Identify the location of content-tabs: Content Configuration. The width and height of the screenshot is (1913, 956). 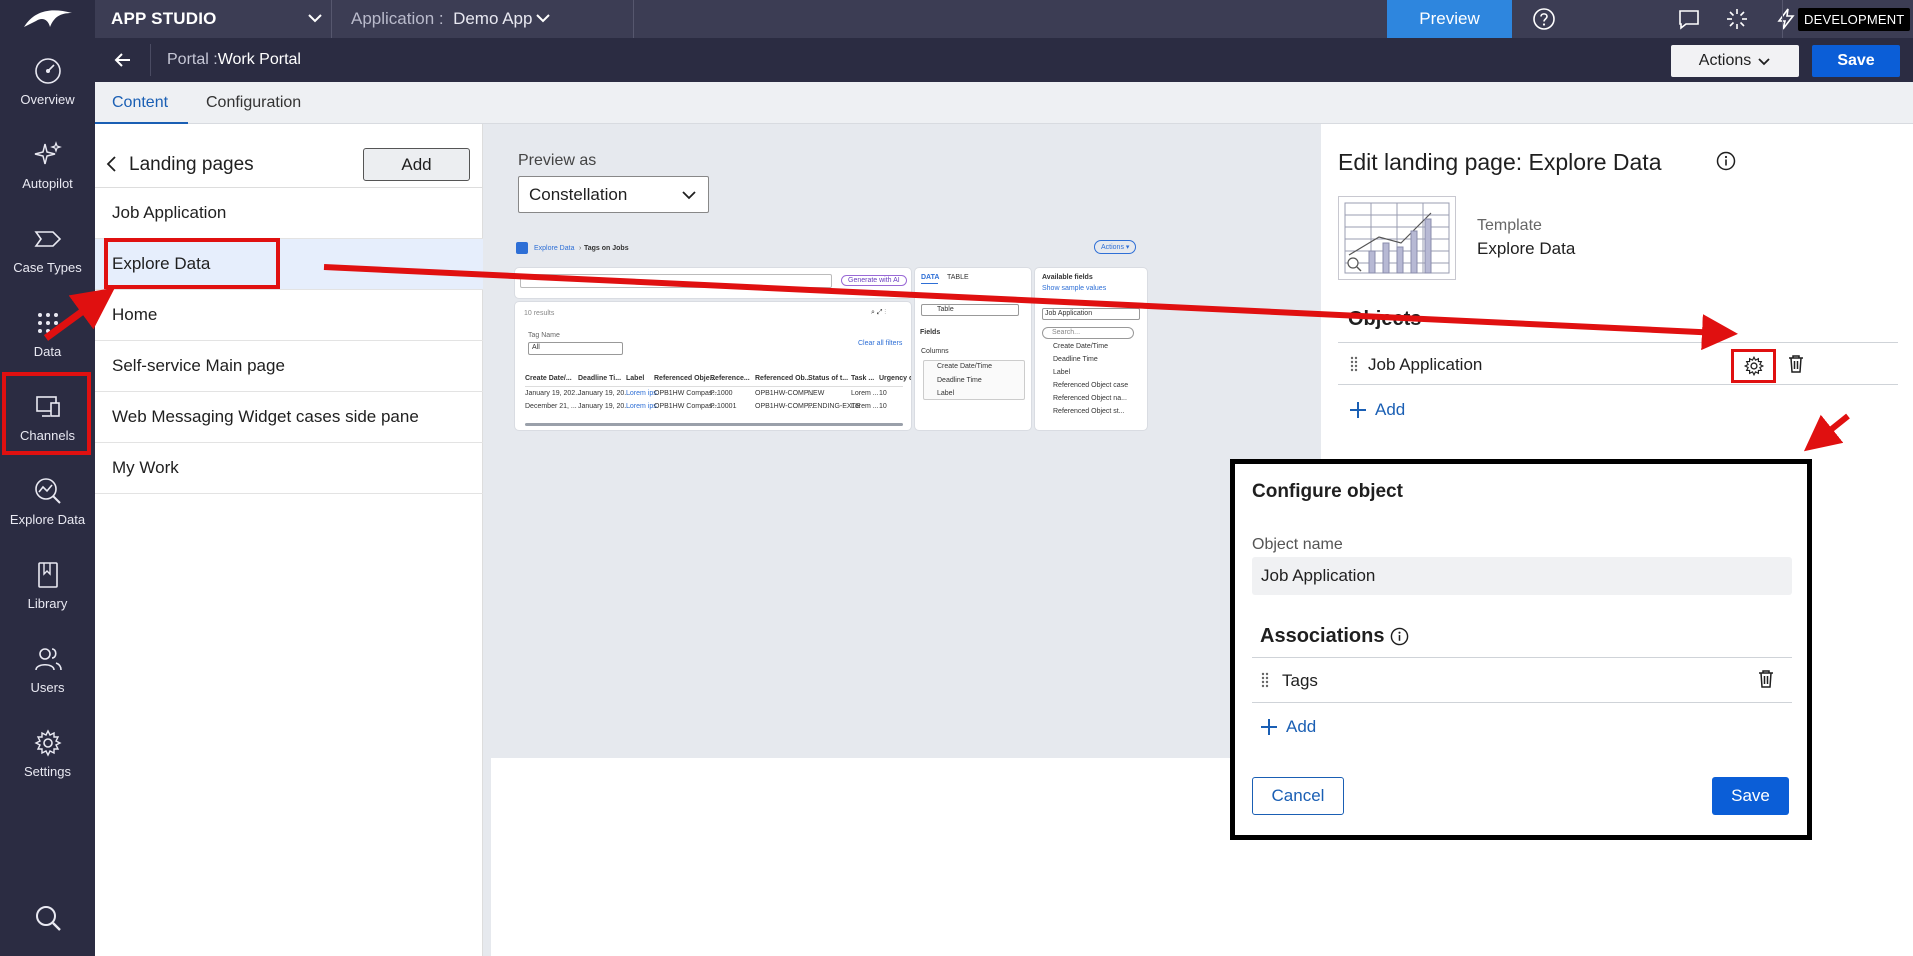
(1004, 103).